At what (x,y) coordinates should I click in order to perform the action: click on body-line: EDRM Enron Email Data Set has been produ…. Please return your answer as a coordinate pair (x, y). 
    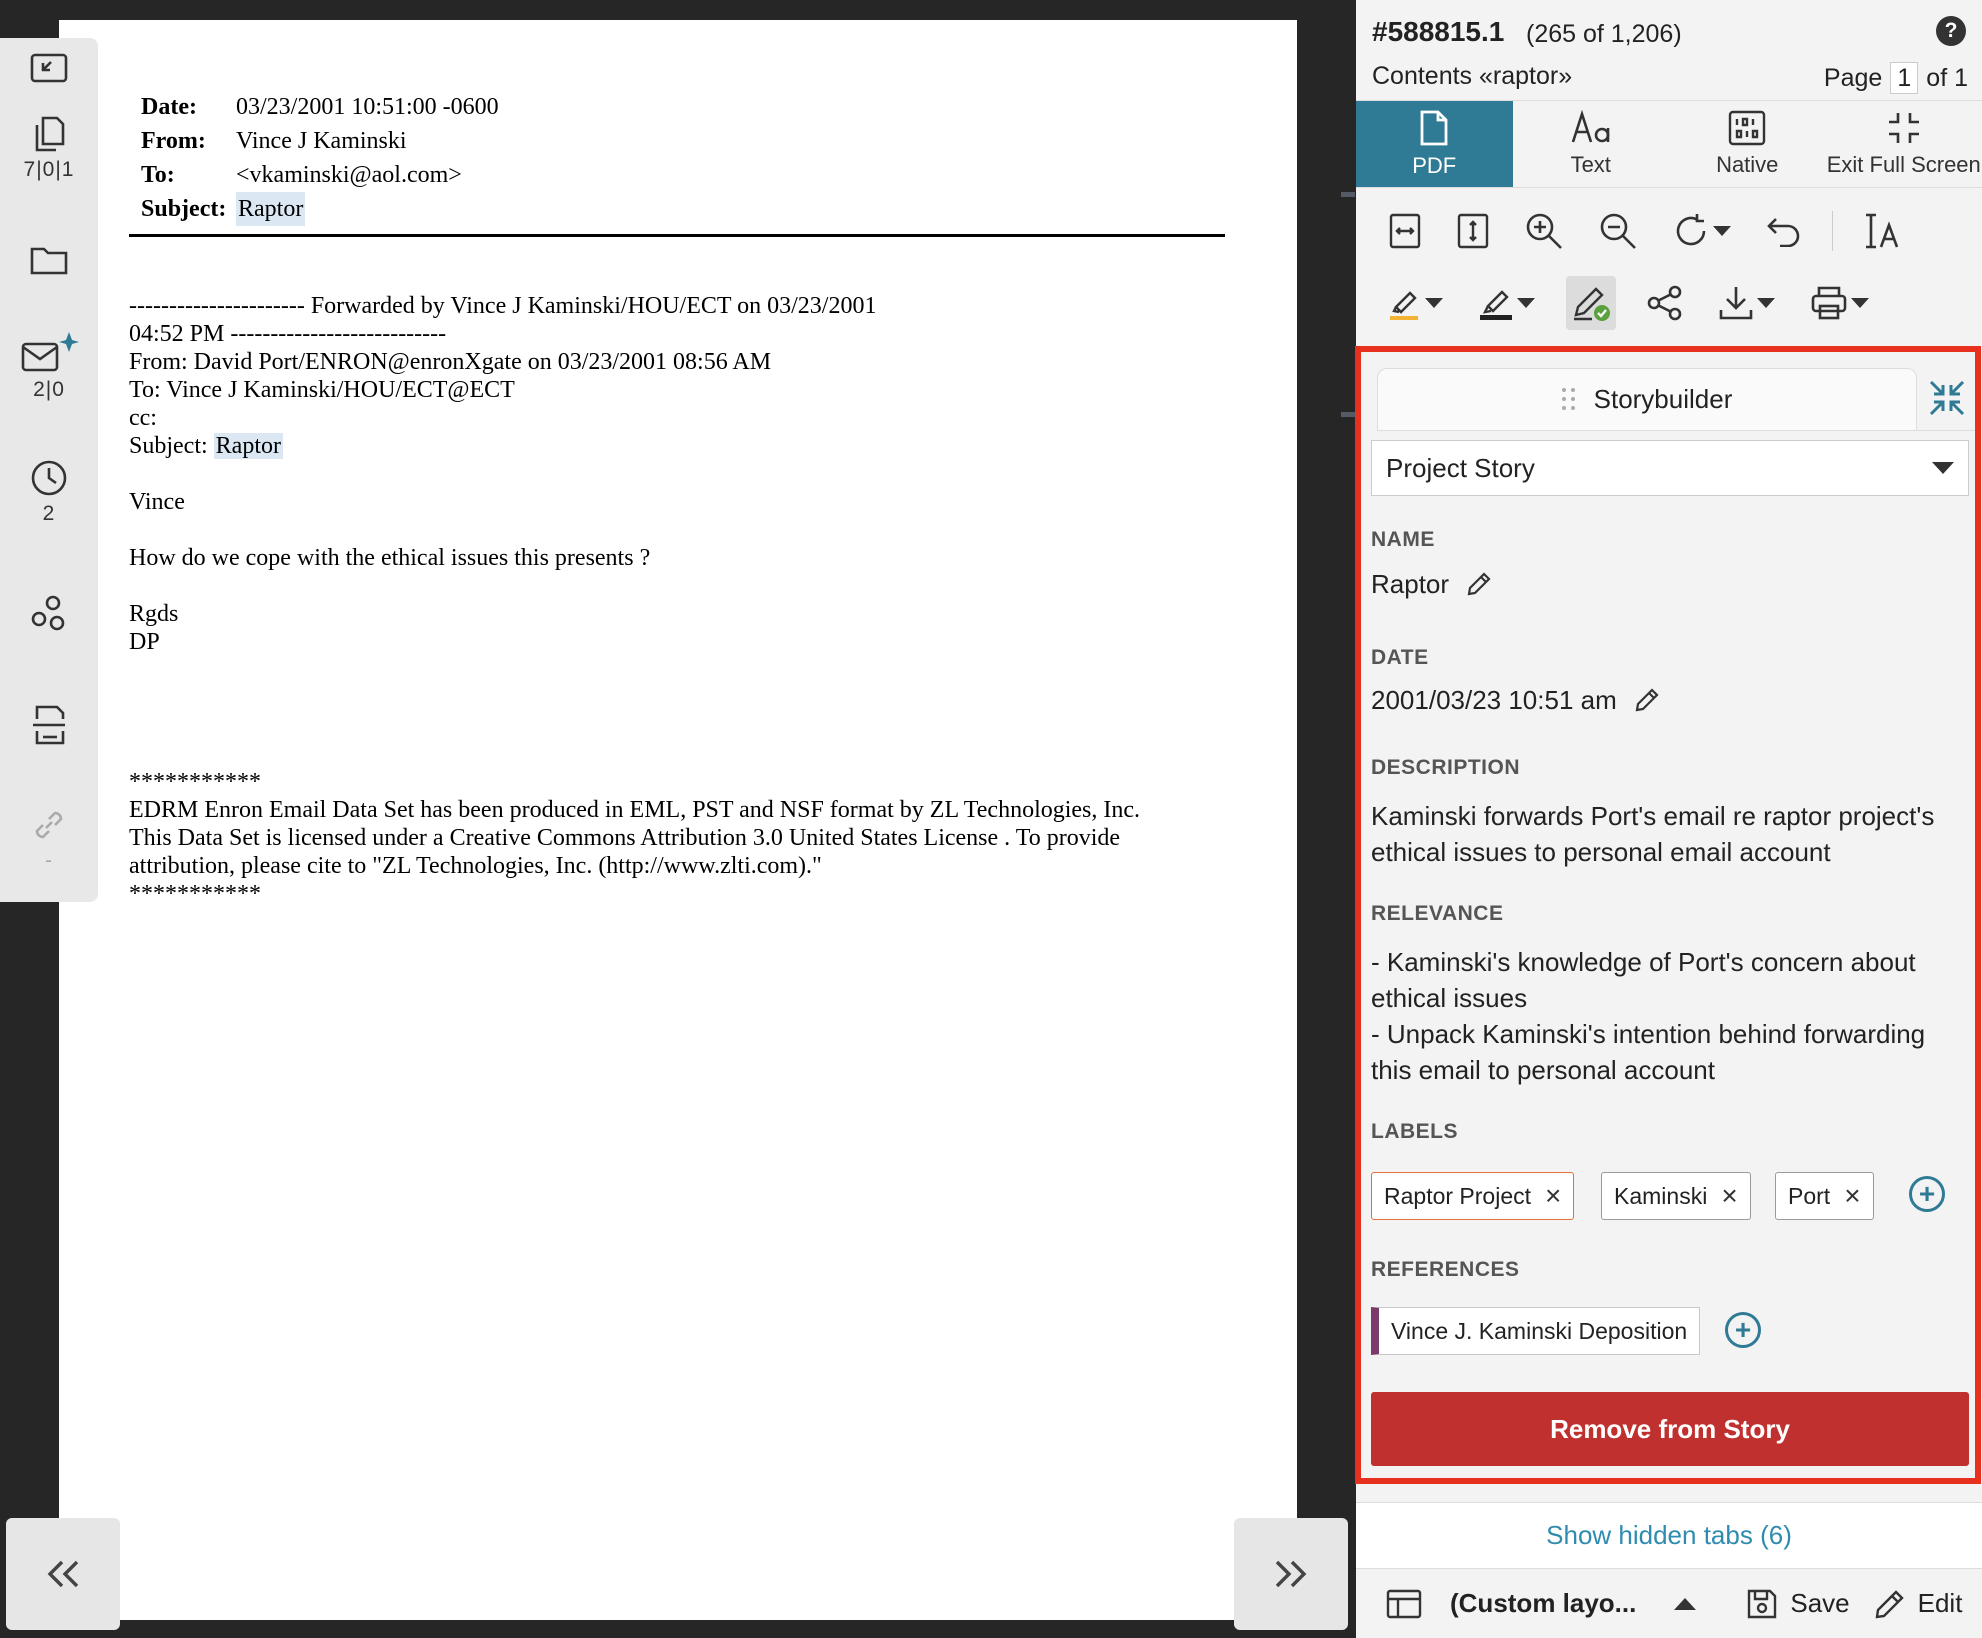
    Looking at the image, I should click on (635, 810).